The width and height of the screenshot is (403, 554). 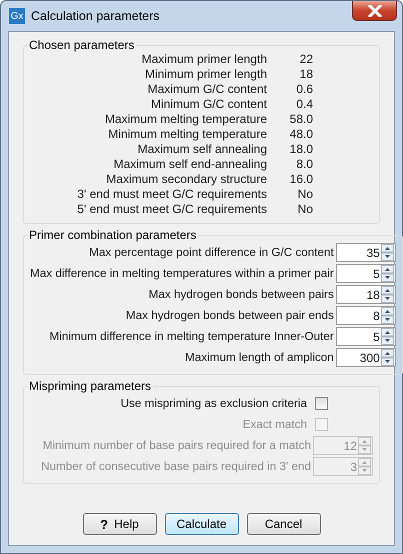 What do you see at coordinates (366, 252) in the screenshot?
I see `spinner-field: 35` at bounding box center [366, 252].